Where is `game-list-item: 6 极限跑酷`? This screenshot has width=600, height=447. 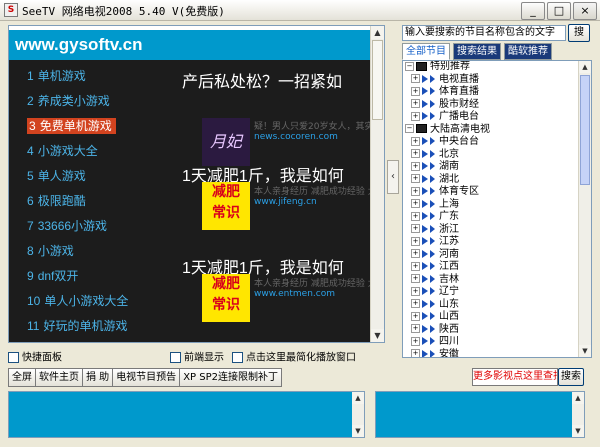 game-list-item: 6 极限跑酷 is located at coordinates (102, 203).